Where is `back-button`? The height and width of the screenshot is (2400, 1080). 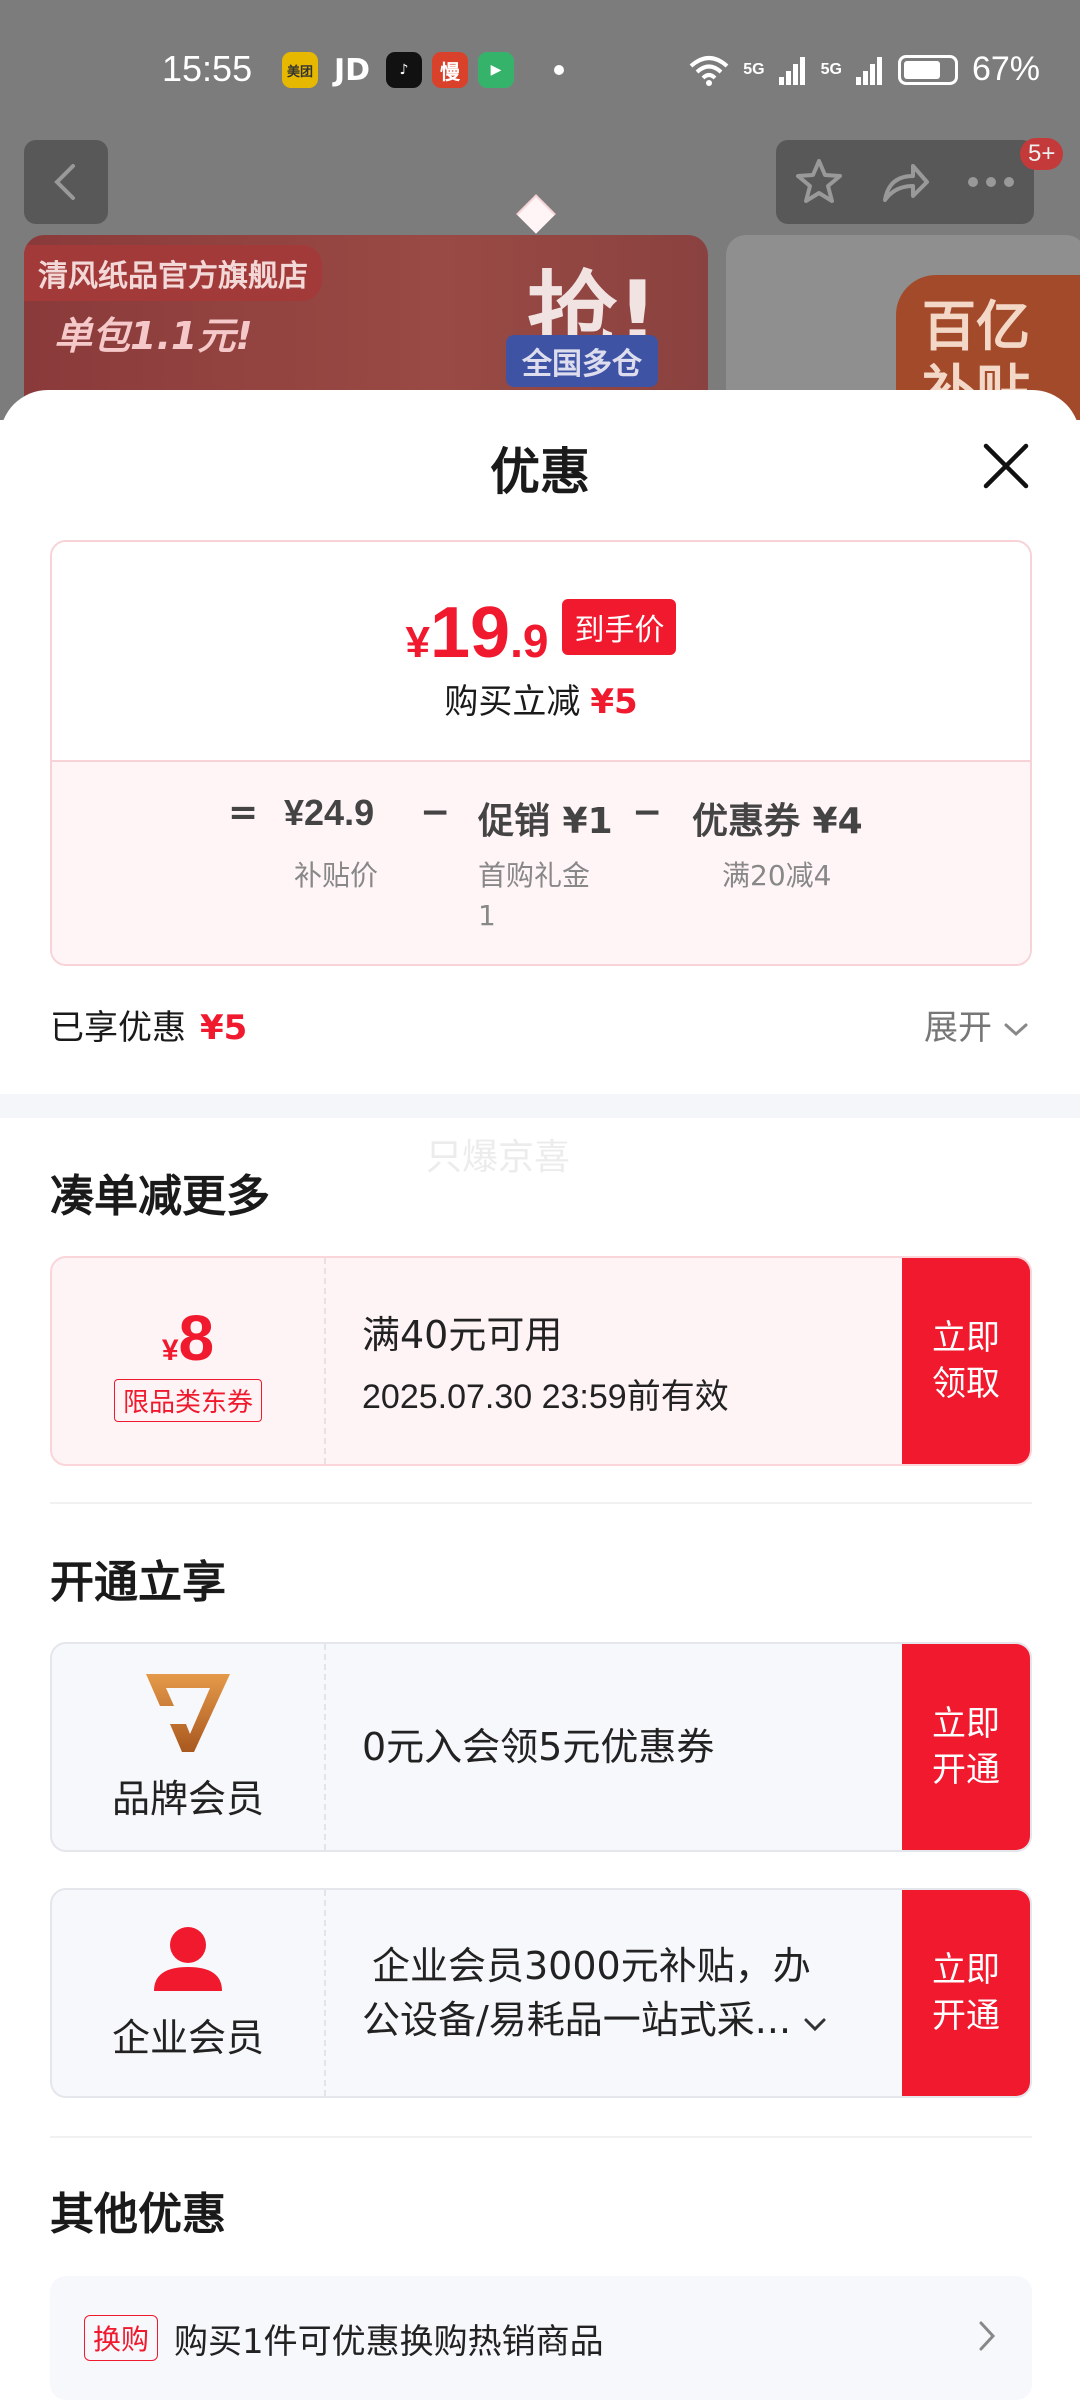
back-button is located at coordinates (66, 182).